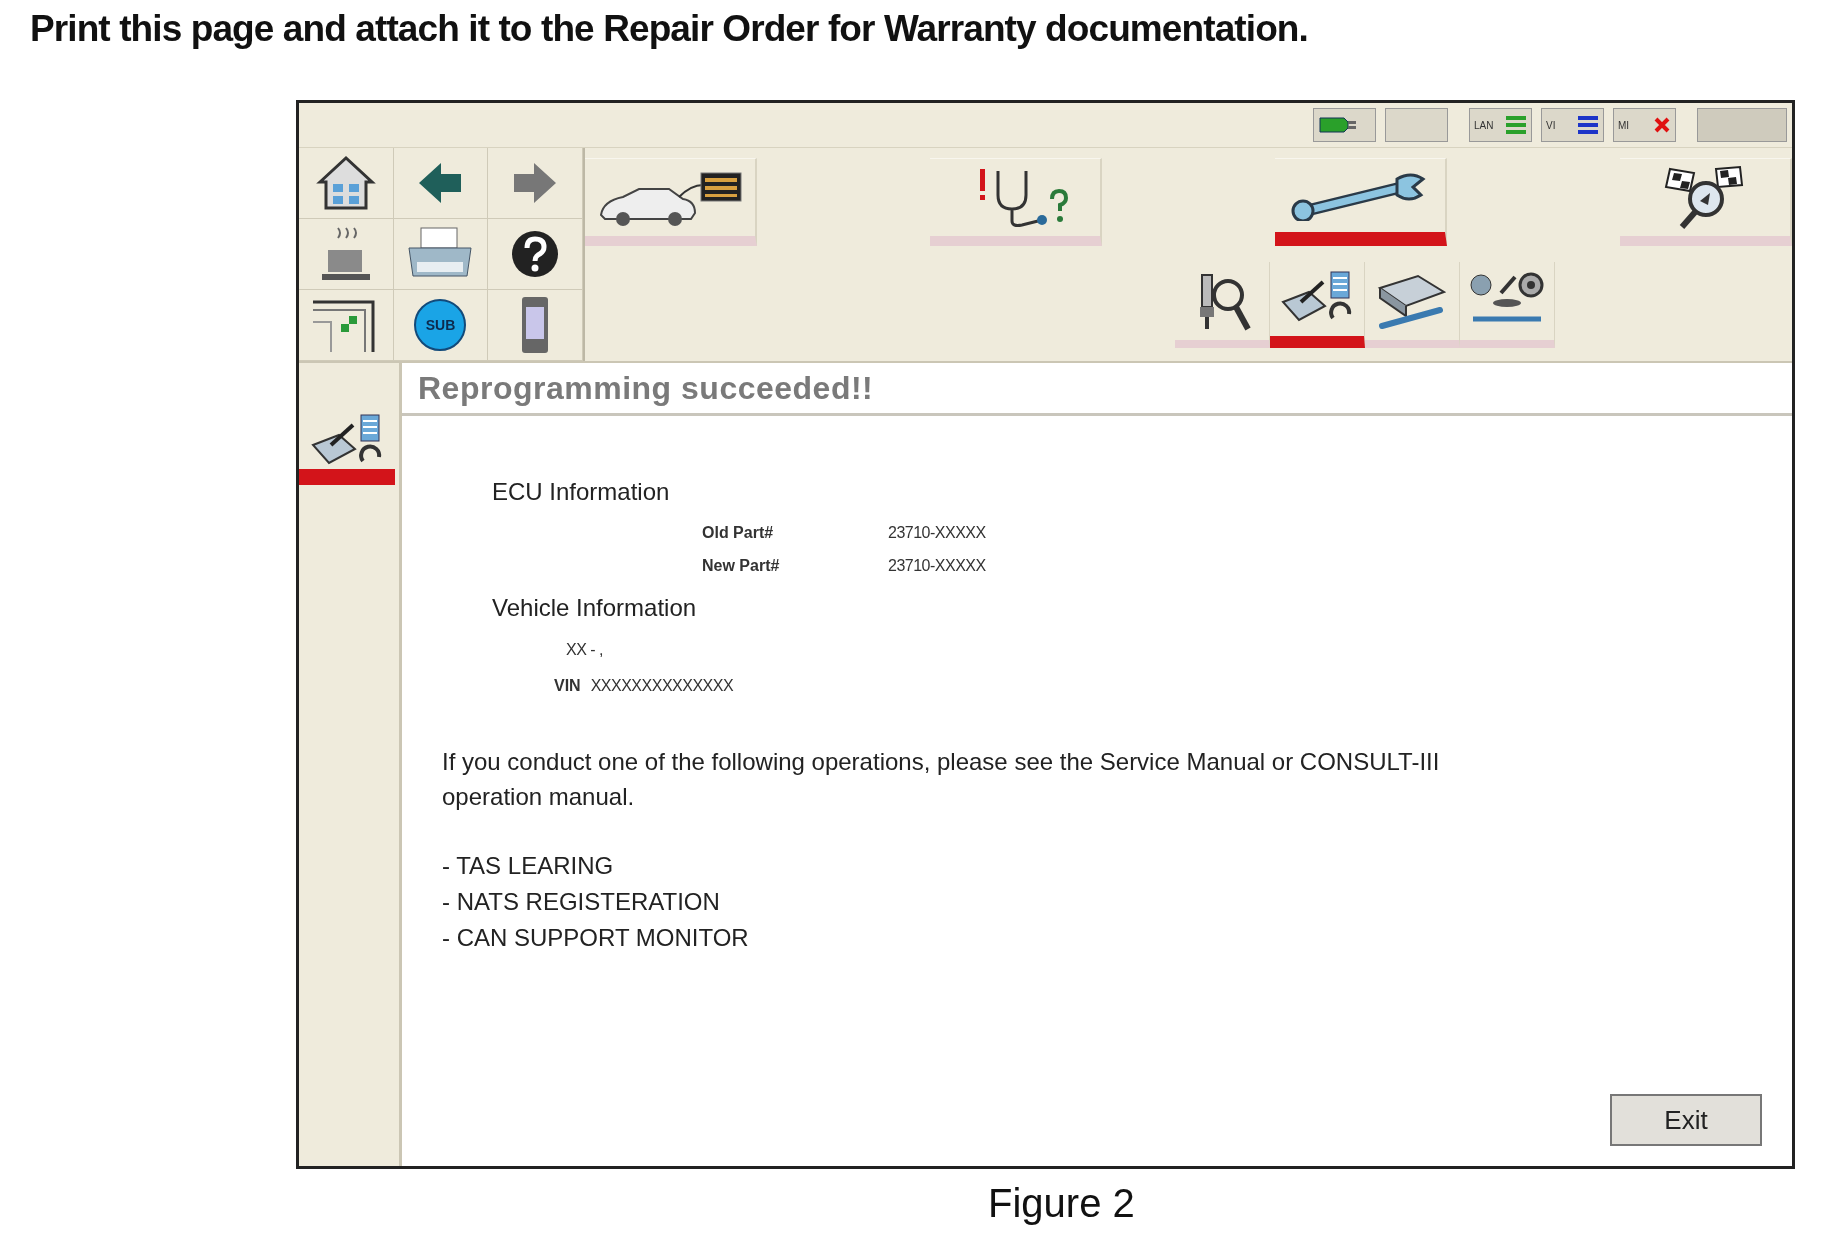 This screenshot has height=1255, width=1837. Describe the element at coordinates (1062, 1203) in the screenshot. I see `figure-caption: Figure 2` at that location.